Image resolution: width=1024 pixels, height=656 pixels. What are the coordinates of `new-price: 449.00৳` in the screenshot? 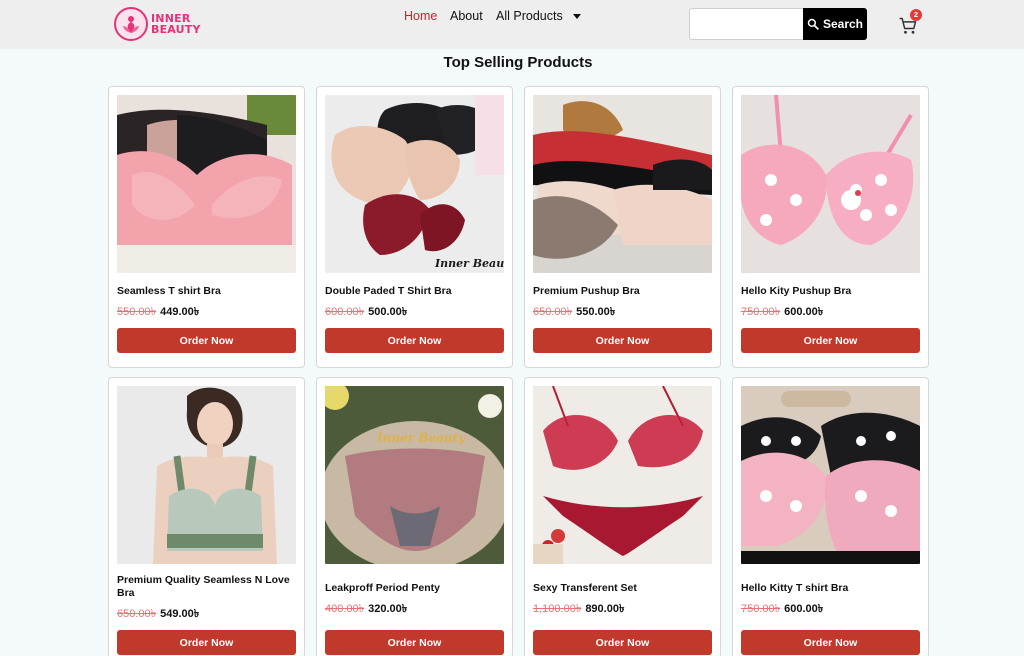 It's located at (180, 312).